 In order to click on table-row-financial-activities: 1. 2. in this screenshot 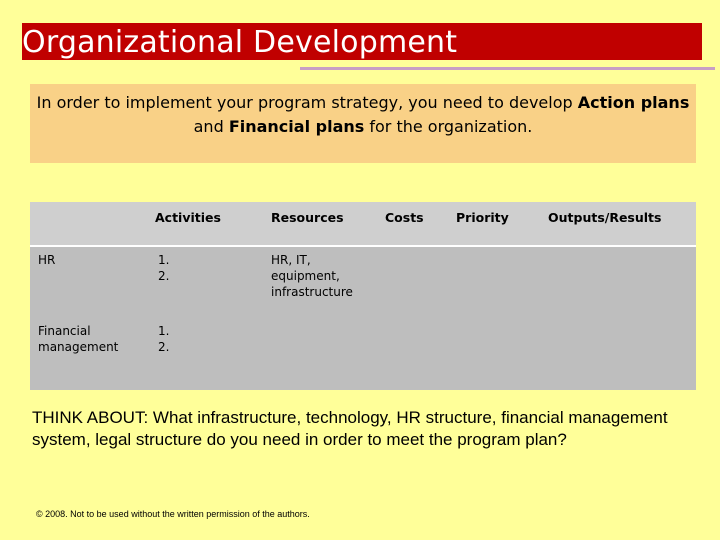, I will do `click(163, 339)`.